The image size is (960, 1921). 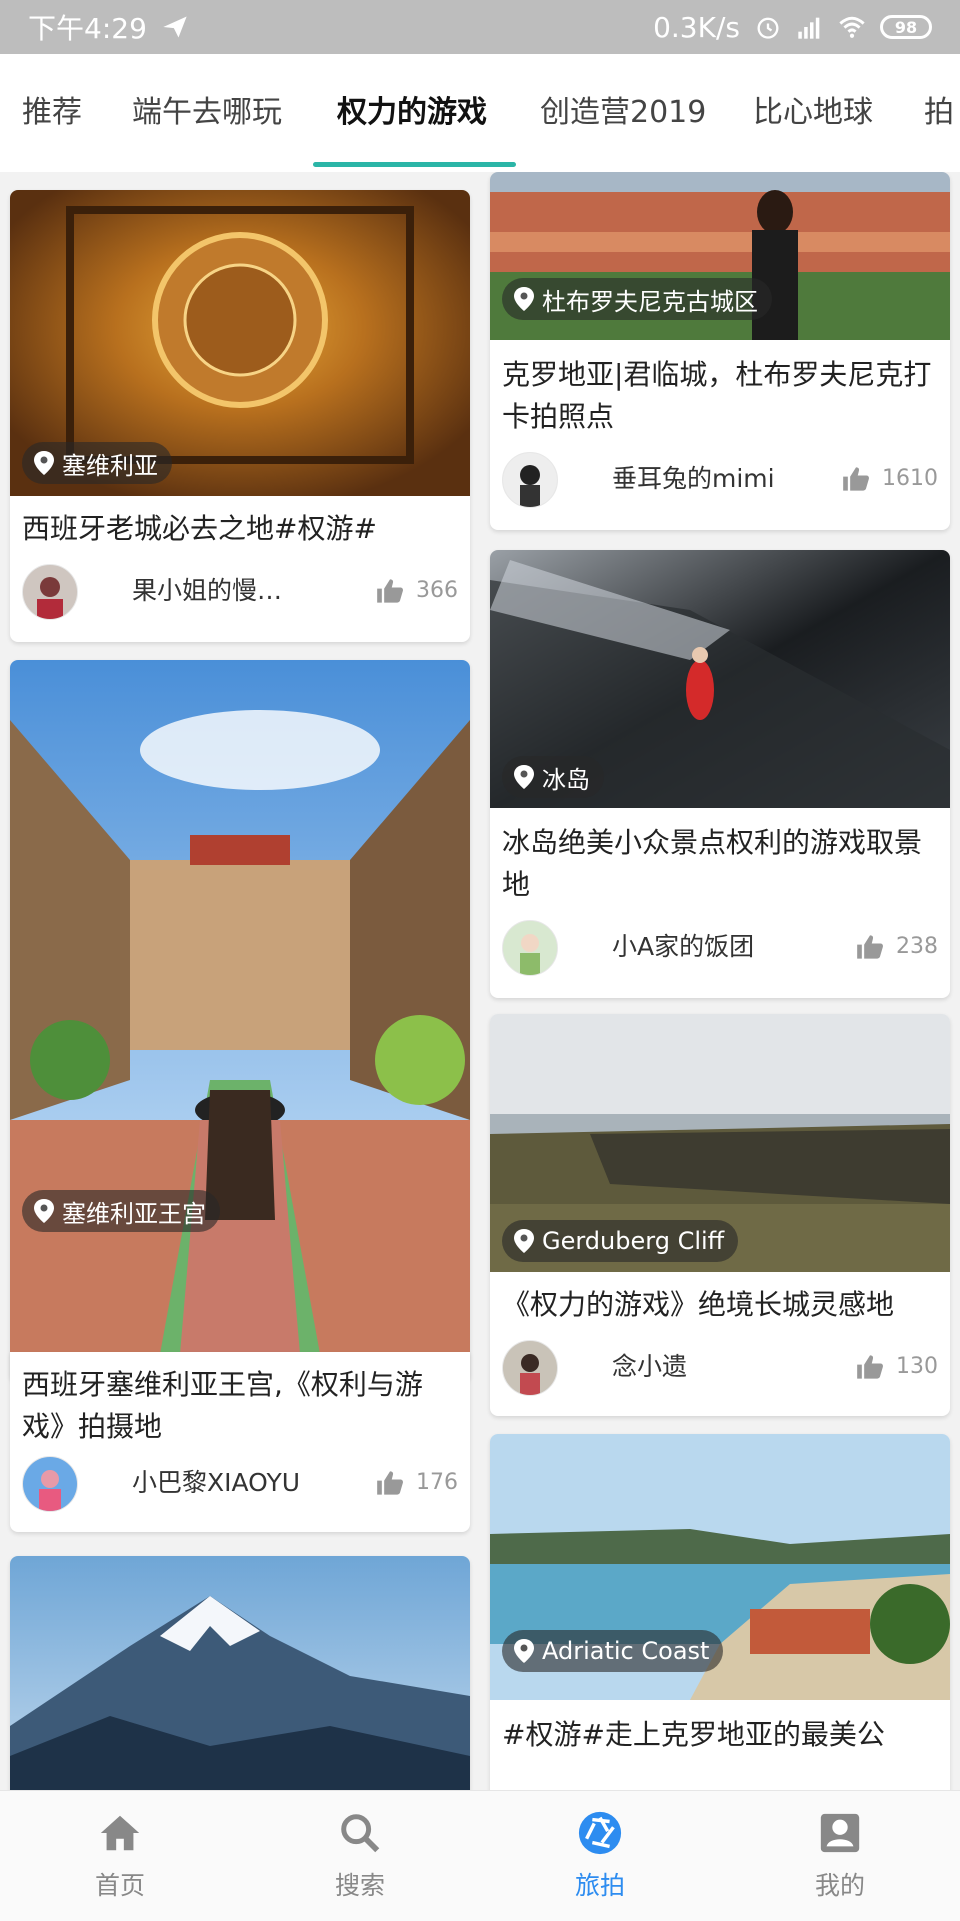 I want to click on post-title: 西班牙老城必去之地#权游#, so click(x=240, y=529).